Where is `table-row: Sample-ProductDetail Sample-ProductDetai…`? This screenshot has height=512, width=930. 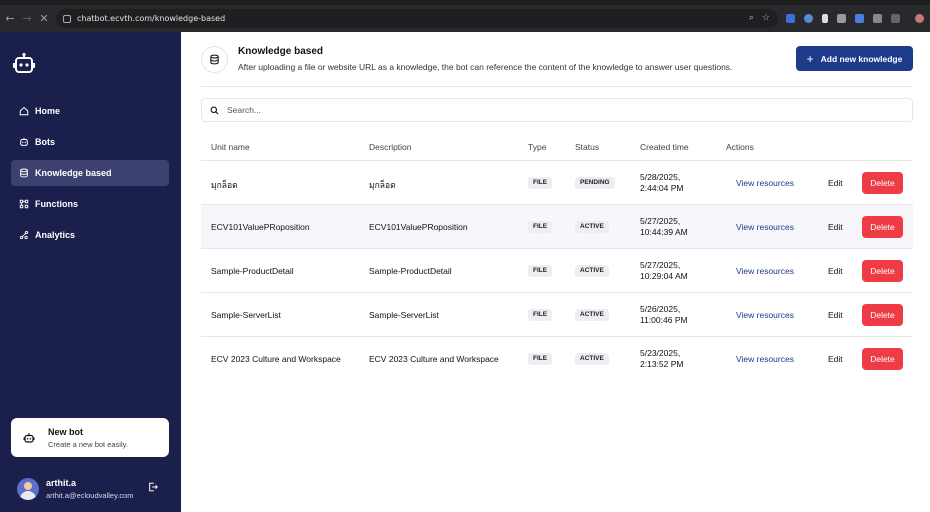 table-row: Sample-ProductDetail Sample-ProductDetai… is located at coordinates (557, 271).